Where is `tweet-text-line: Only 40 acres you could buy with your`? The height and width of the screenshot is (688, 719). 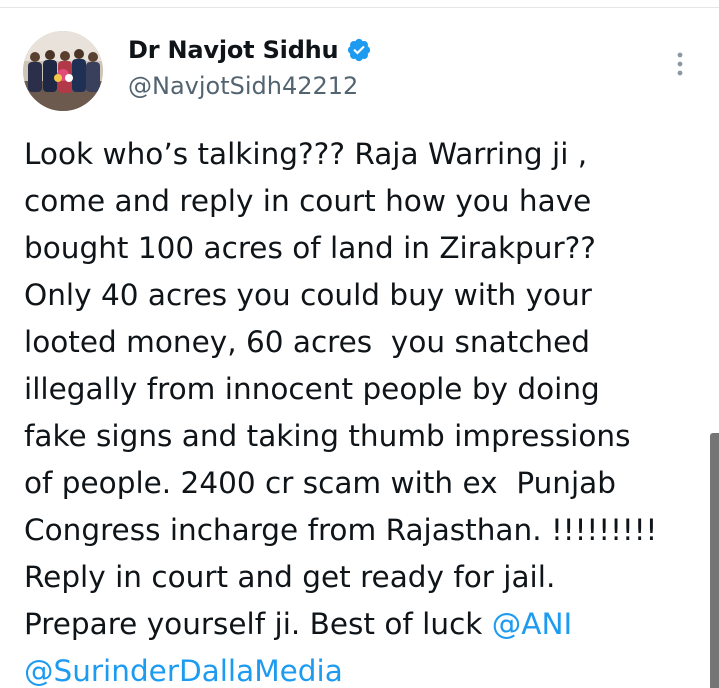
tweet-text-line: Only 40 acres you could buy with your is located at coordinates (308, 295).